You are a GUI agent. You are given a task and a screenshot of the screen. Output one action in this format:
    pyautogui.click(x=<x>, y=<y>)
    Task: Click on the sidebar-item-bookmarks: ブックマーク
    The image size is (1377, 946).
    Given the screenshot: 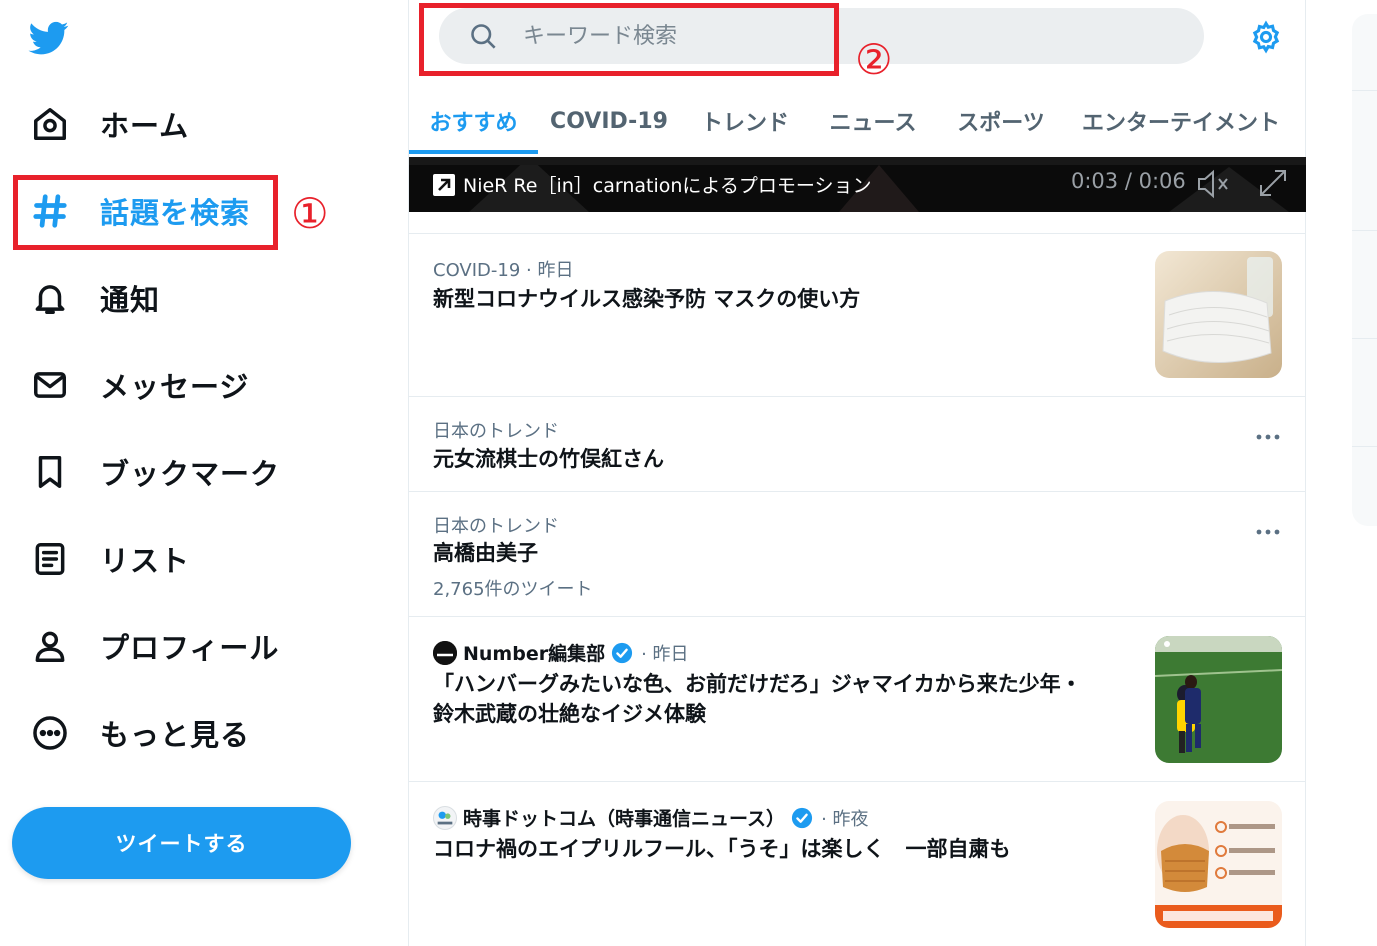 What is the action you would take?
    pyautogui.click(x=154, y=472)
    